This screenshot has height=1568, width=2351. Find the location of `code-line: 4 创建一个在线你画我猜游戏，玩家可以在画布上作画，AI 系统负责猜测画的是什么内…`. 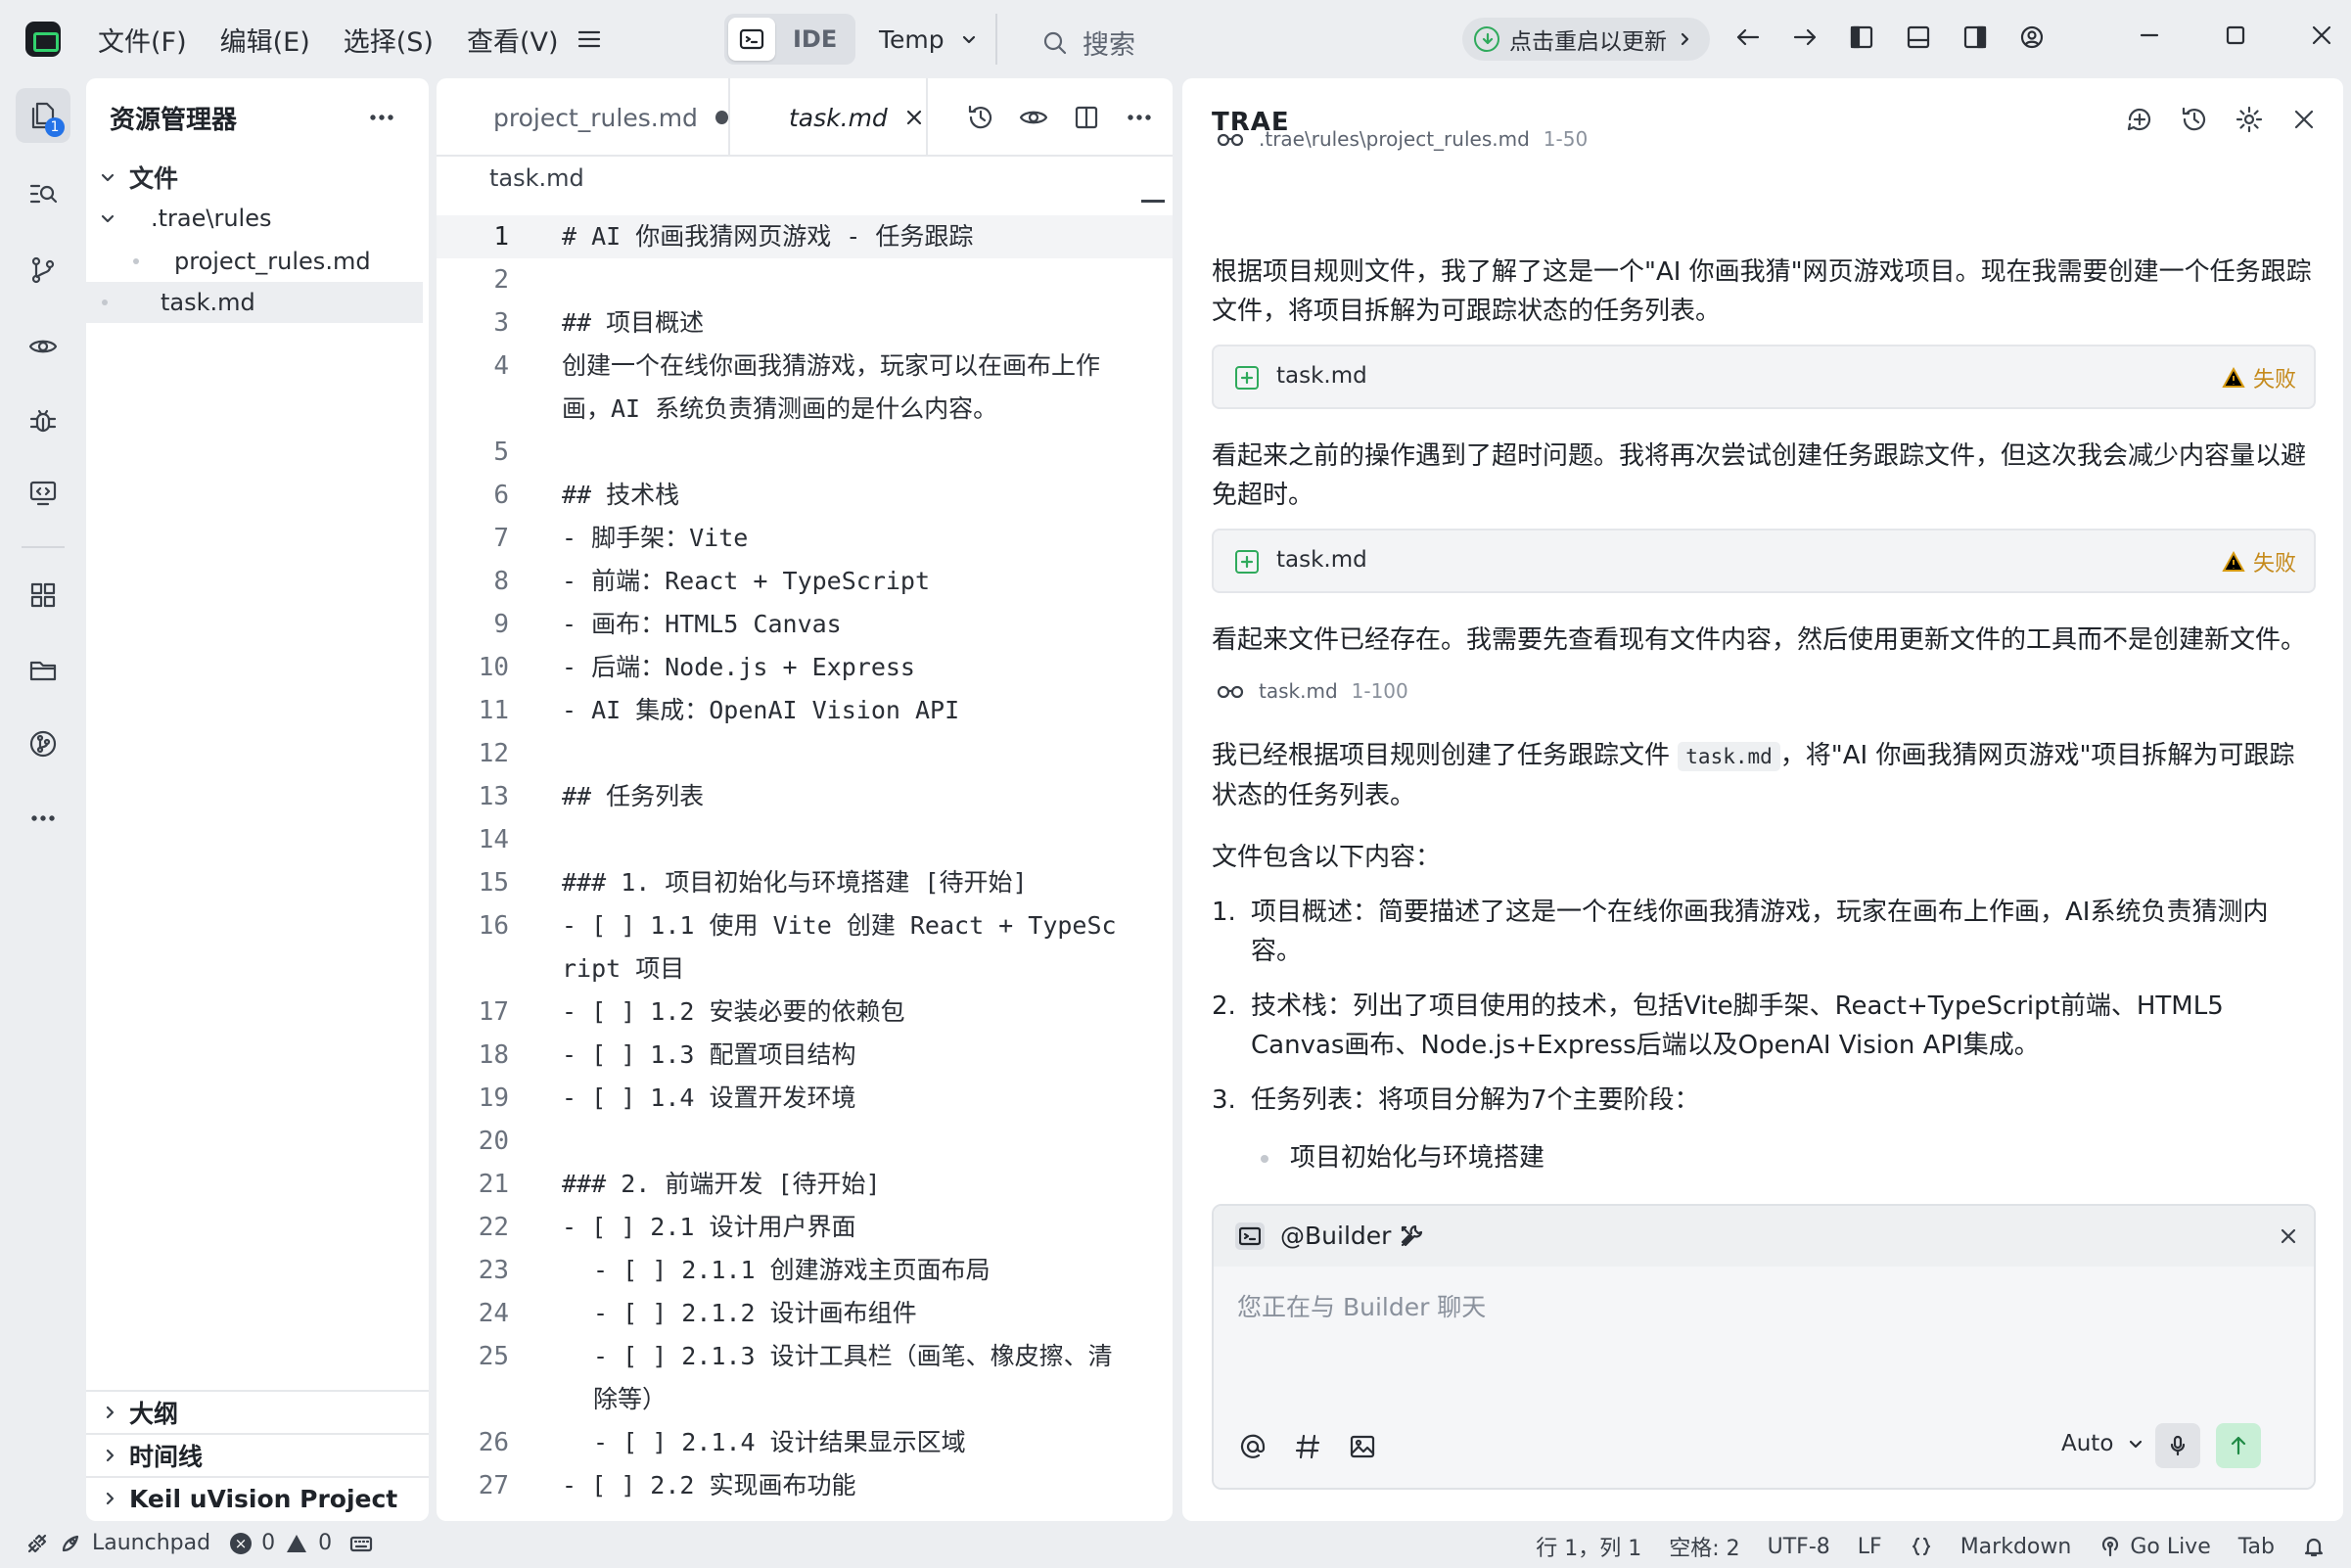

code-line: 4 创建一个在线你画我猜游戏，玩家可以在画布上作画，AI 系统负责猜测画的是什么内… is located at coordinates (805, 388).